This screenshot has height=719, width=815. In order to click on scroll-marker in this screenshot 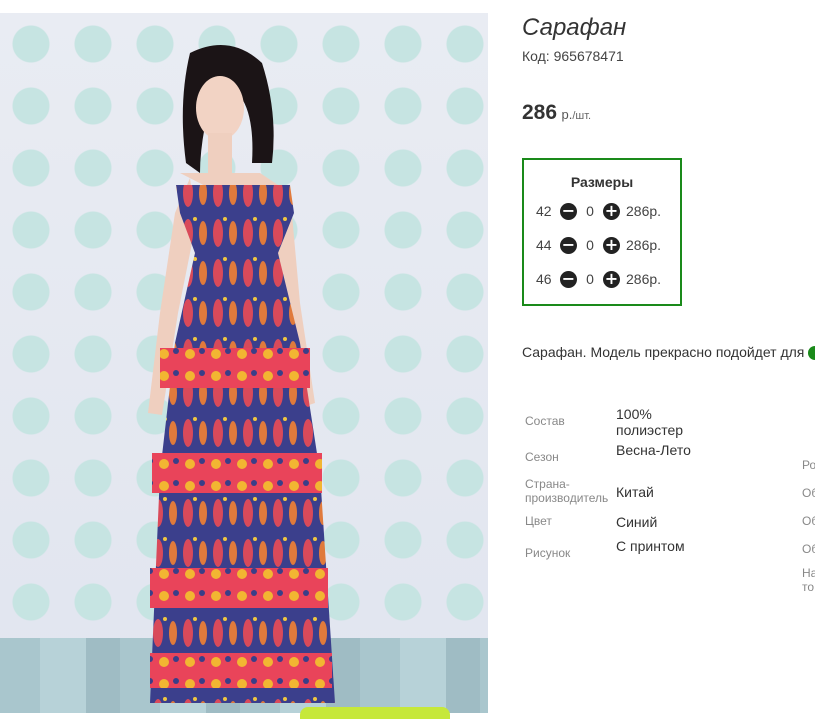, I will do `click(811, 353)`.